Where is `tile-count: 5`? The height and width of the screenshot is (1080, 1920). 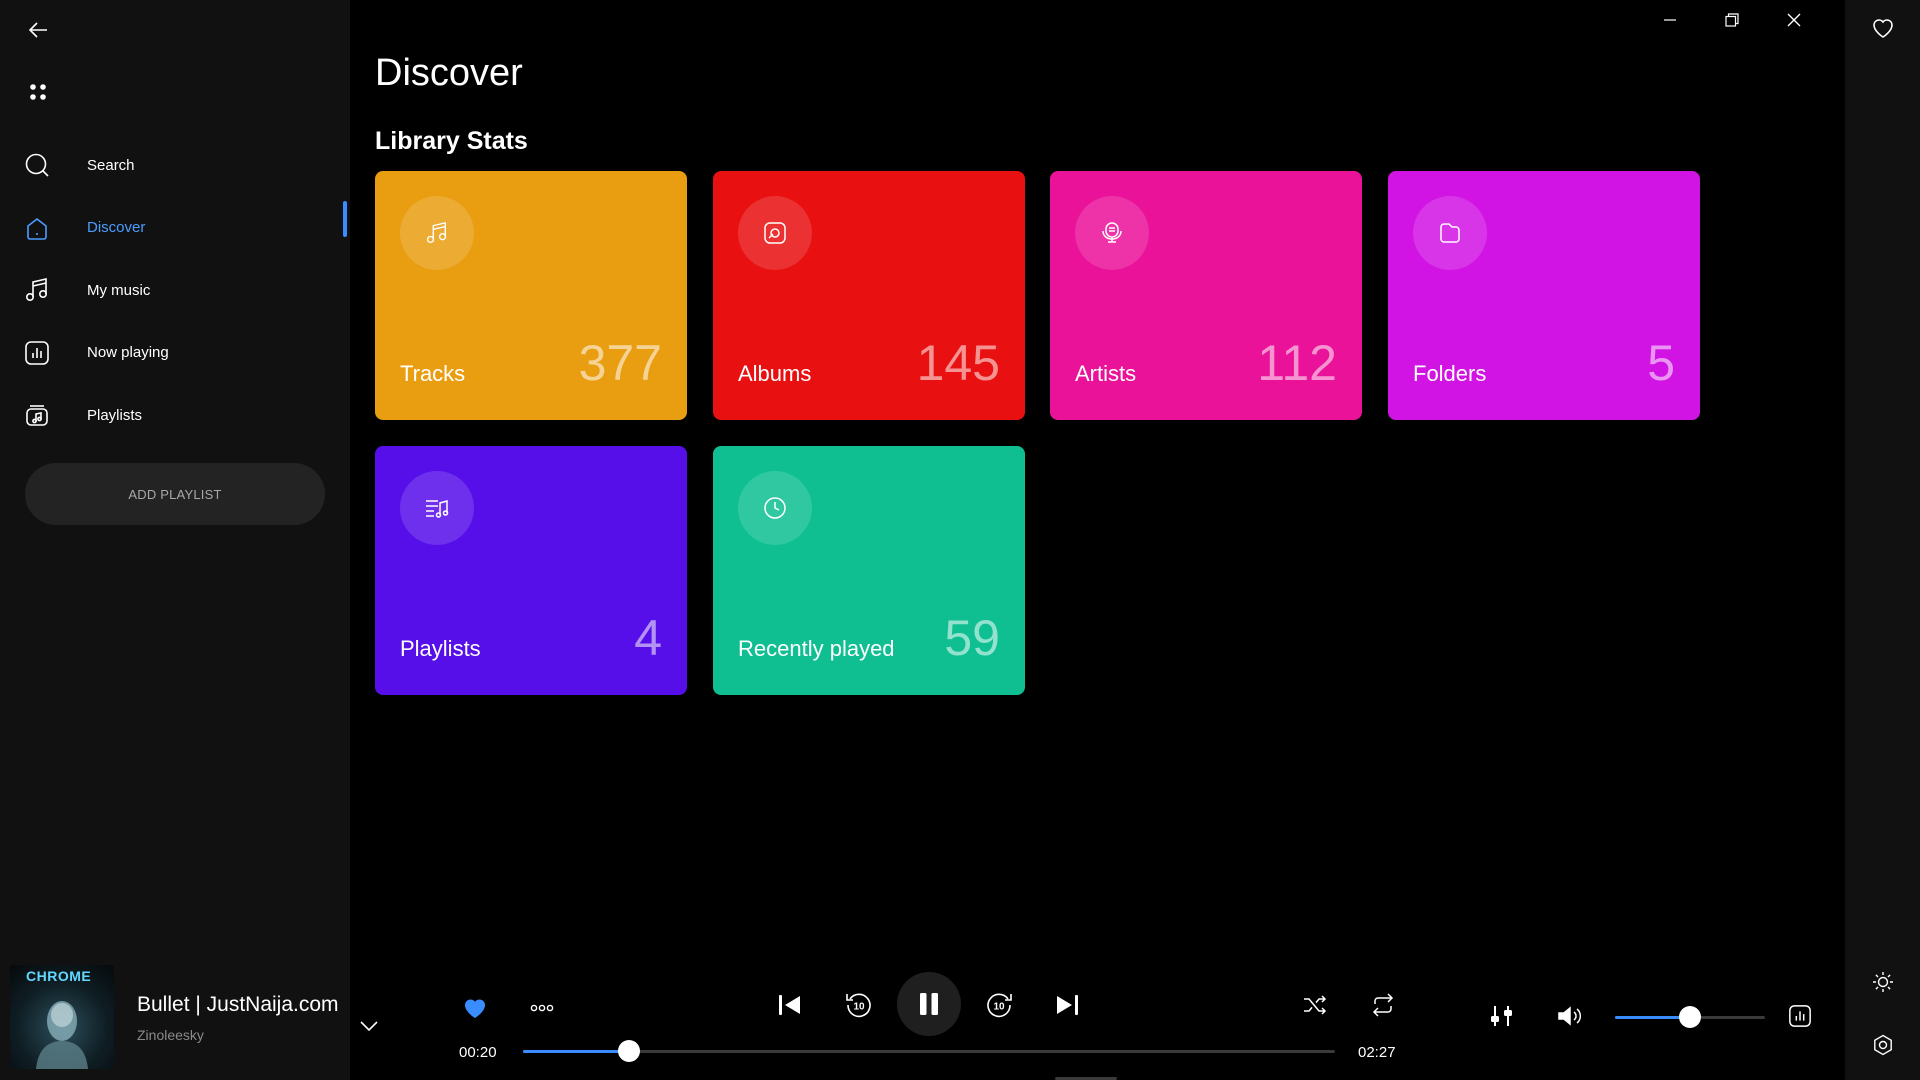 tile-count: 5 is located at coordinates (1661, 363).